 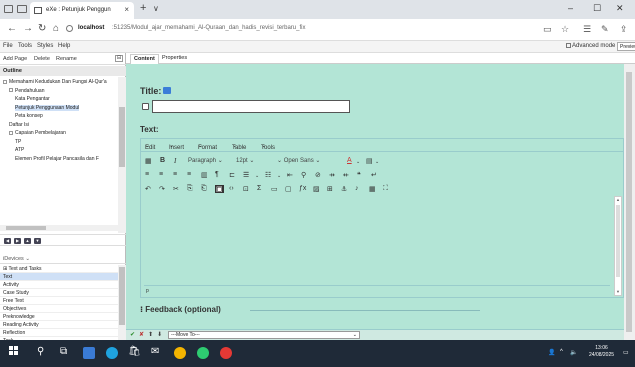 What do you see at coordinates (134, 351) in the screenshot?
I see `store-icon: 🛍` at bounding box center [134, 351].